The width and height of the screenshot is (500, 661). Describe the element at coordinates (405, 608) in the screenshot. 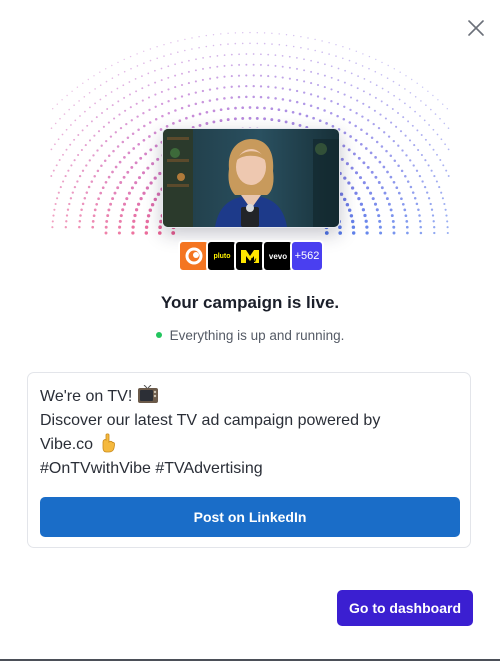

I see `go-to-dashboard-button: Go to dashboard` at that location.